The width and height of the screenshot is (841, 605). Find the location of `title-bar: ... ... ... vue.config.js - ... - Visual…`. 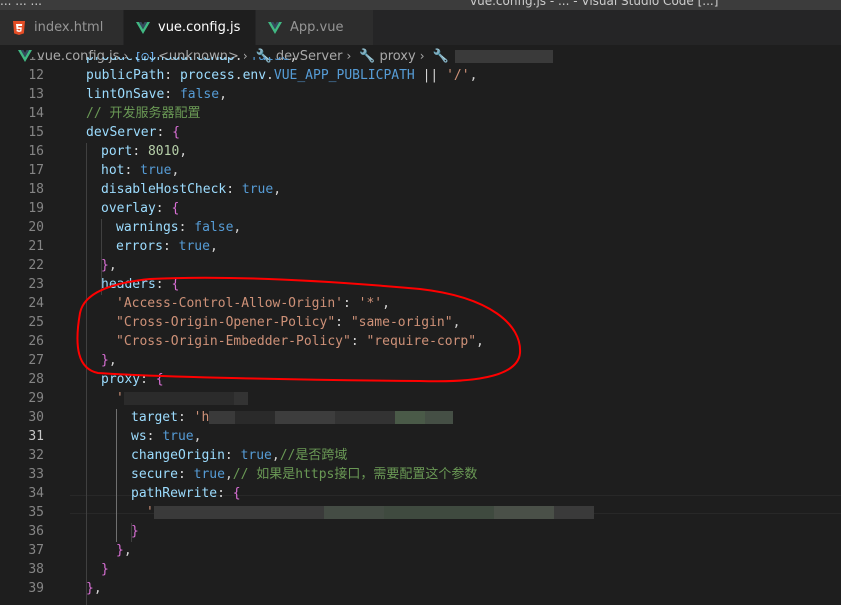

title-bar: ... ... ... vue.config.js - ... - Visual… is located at coordinates (420, 5).